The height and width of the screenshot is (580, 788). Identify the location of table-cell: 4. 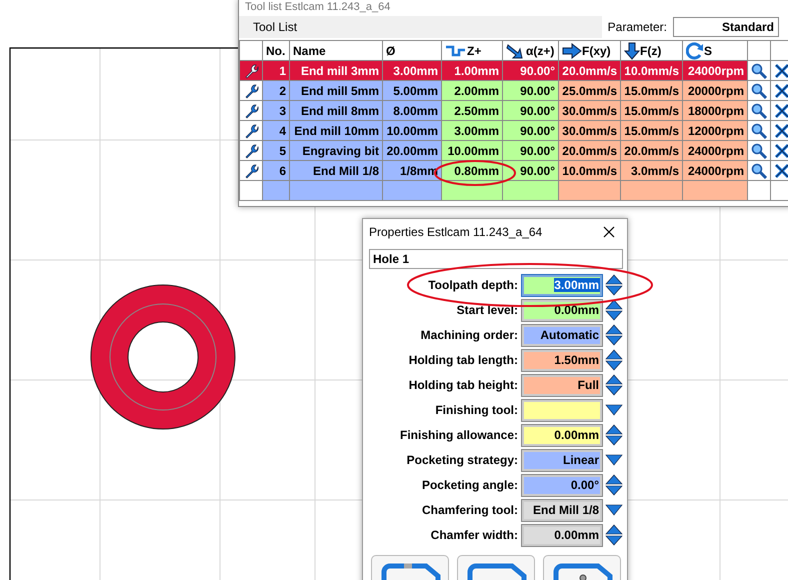
(276, 130).